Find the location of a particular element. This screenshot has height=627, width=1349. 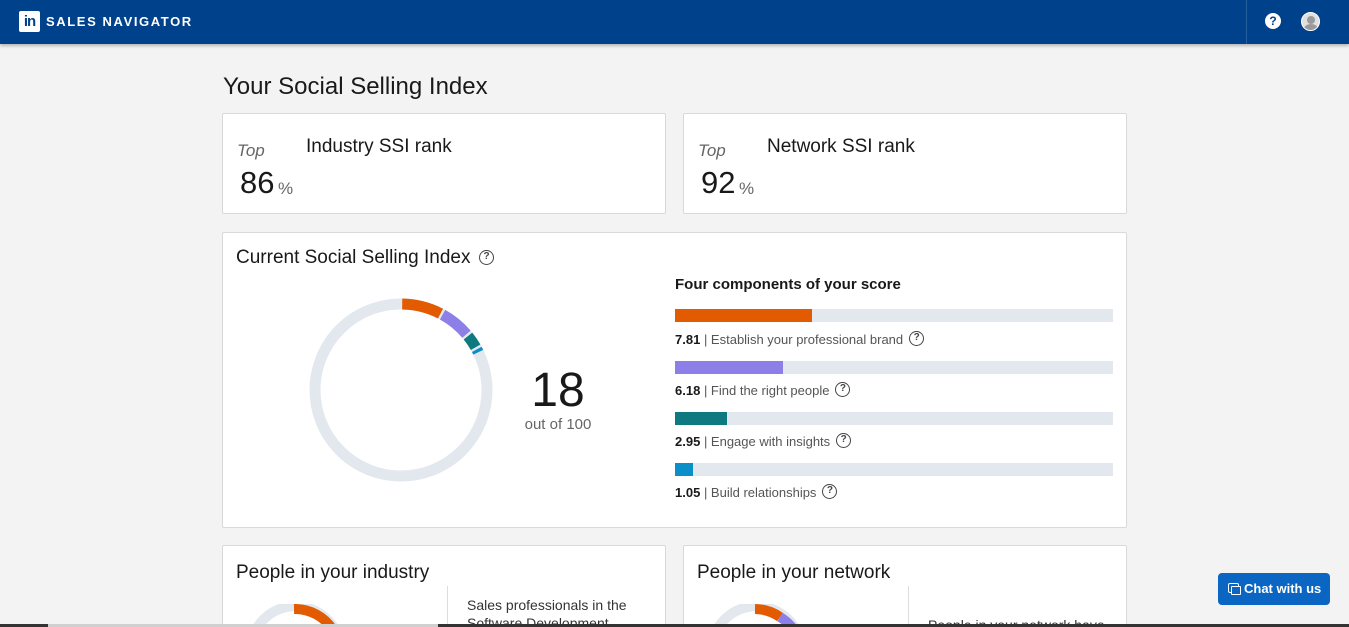

ssi-score-subtitle: out of 100 is located at coordinates (558, 424).